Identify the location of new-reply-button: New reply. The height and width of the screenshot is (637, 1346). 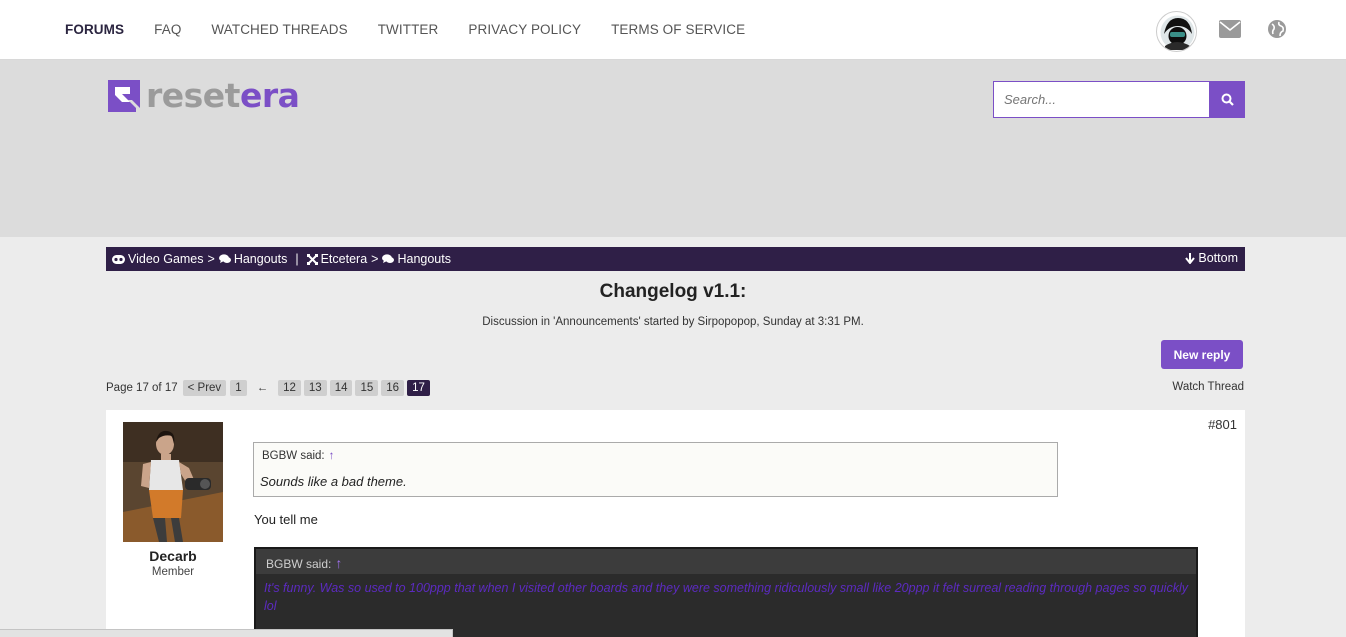
(1202, 354).